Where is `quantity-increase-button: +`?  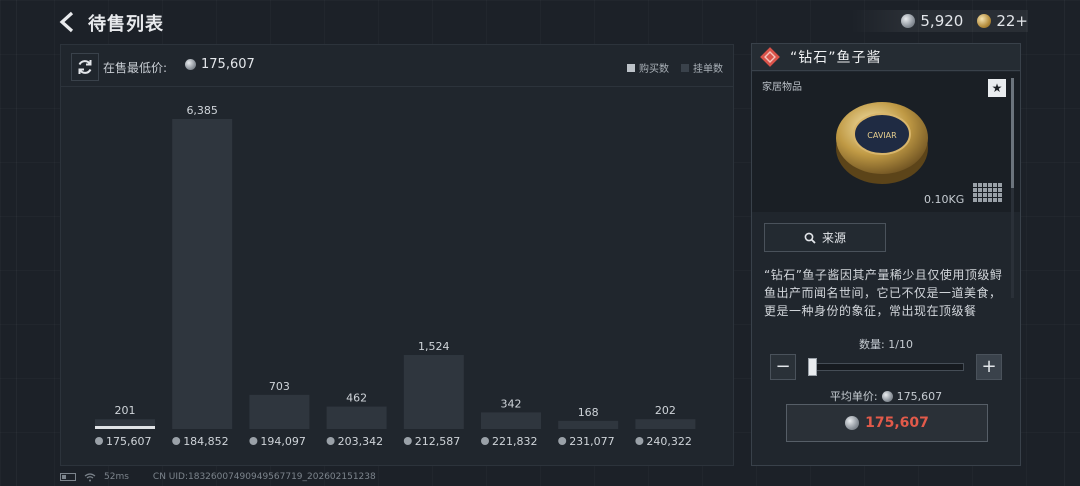 quantity-increase-button: + is located at coordinates (989, 367).